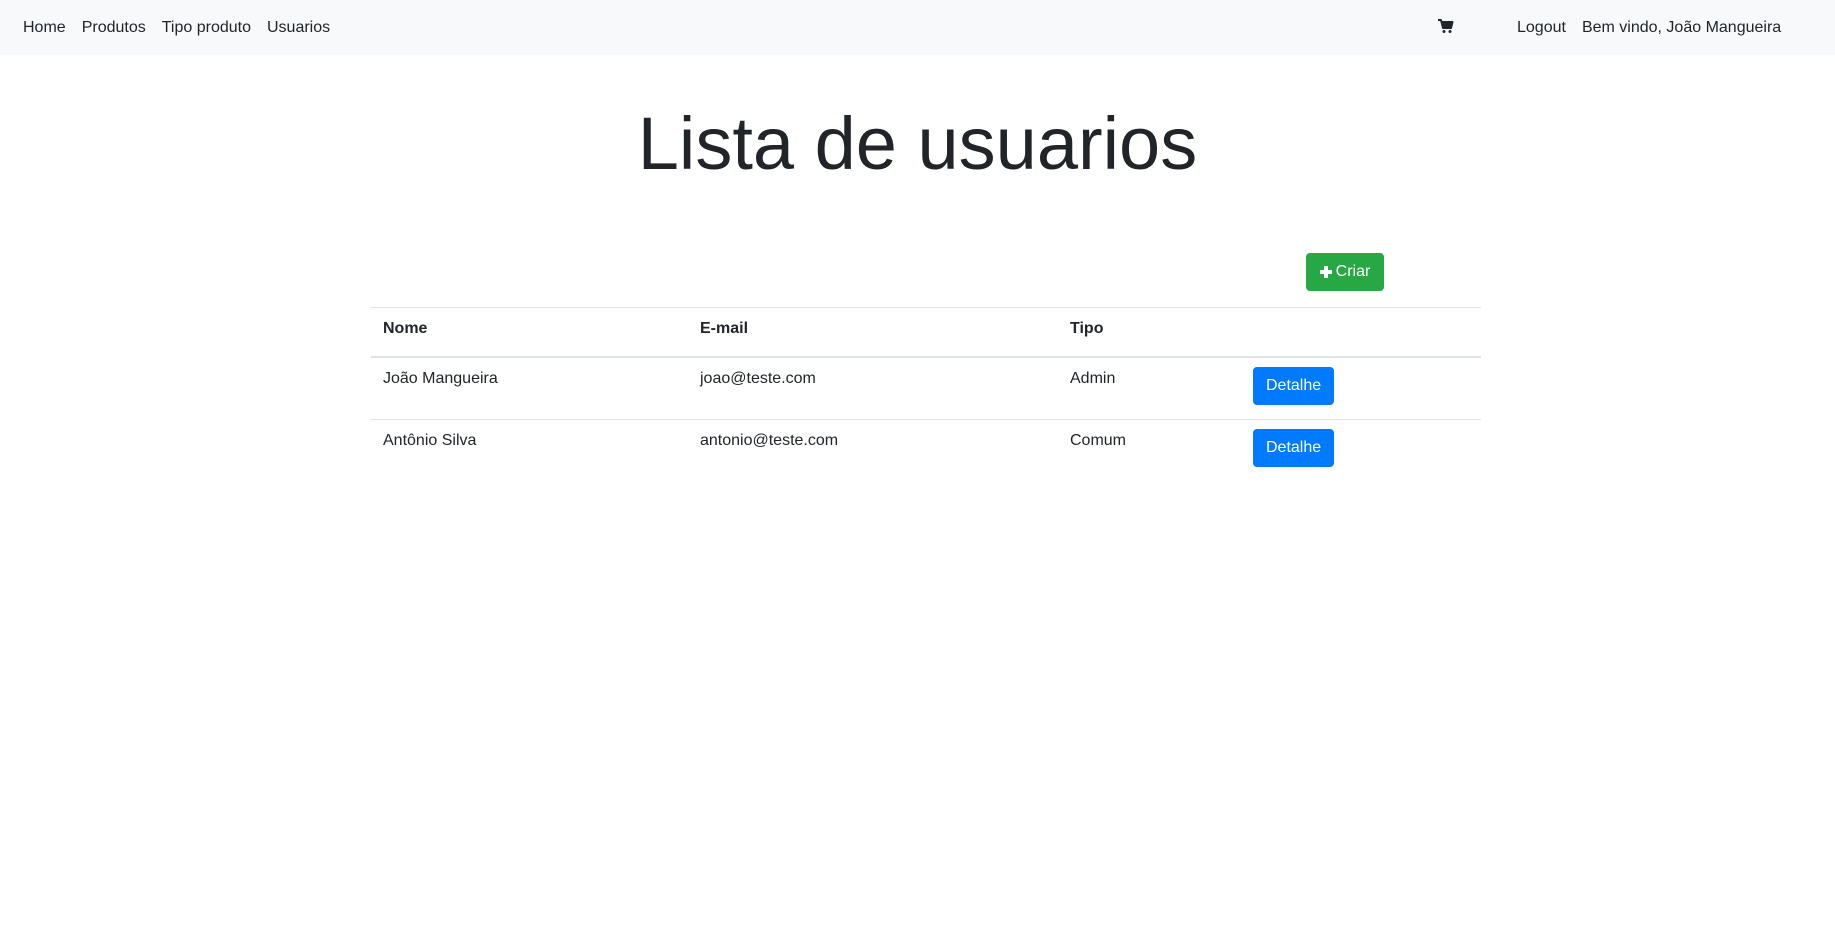  Describe the element at coordinates (206, 28) in the screenshot. I see `nav-link-tipo-produto: Tipo produto` at that location.